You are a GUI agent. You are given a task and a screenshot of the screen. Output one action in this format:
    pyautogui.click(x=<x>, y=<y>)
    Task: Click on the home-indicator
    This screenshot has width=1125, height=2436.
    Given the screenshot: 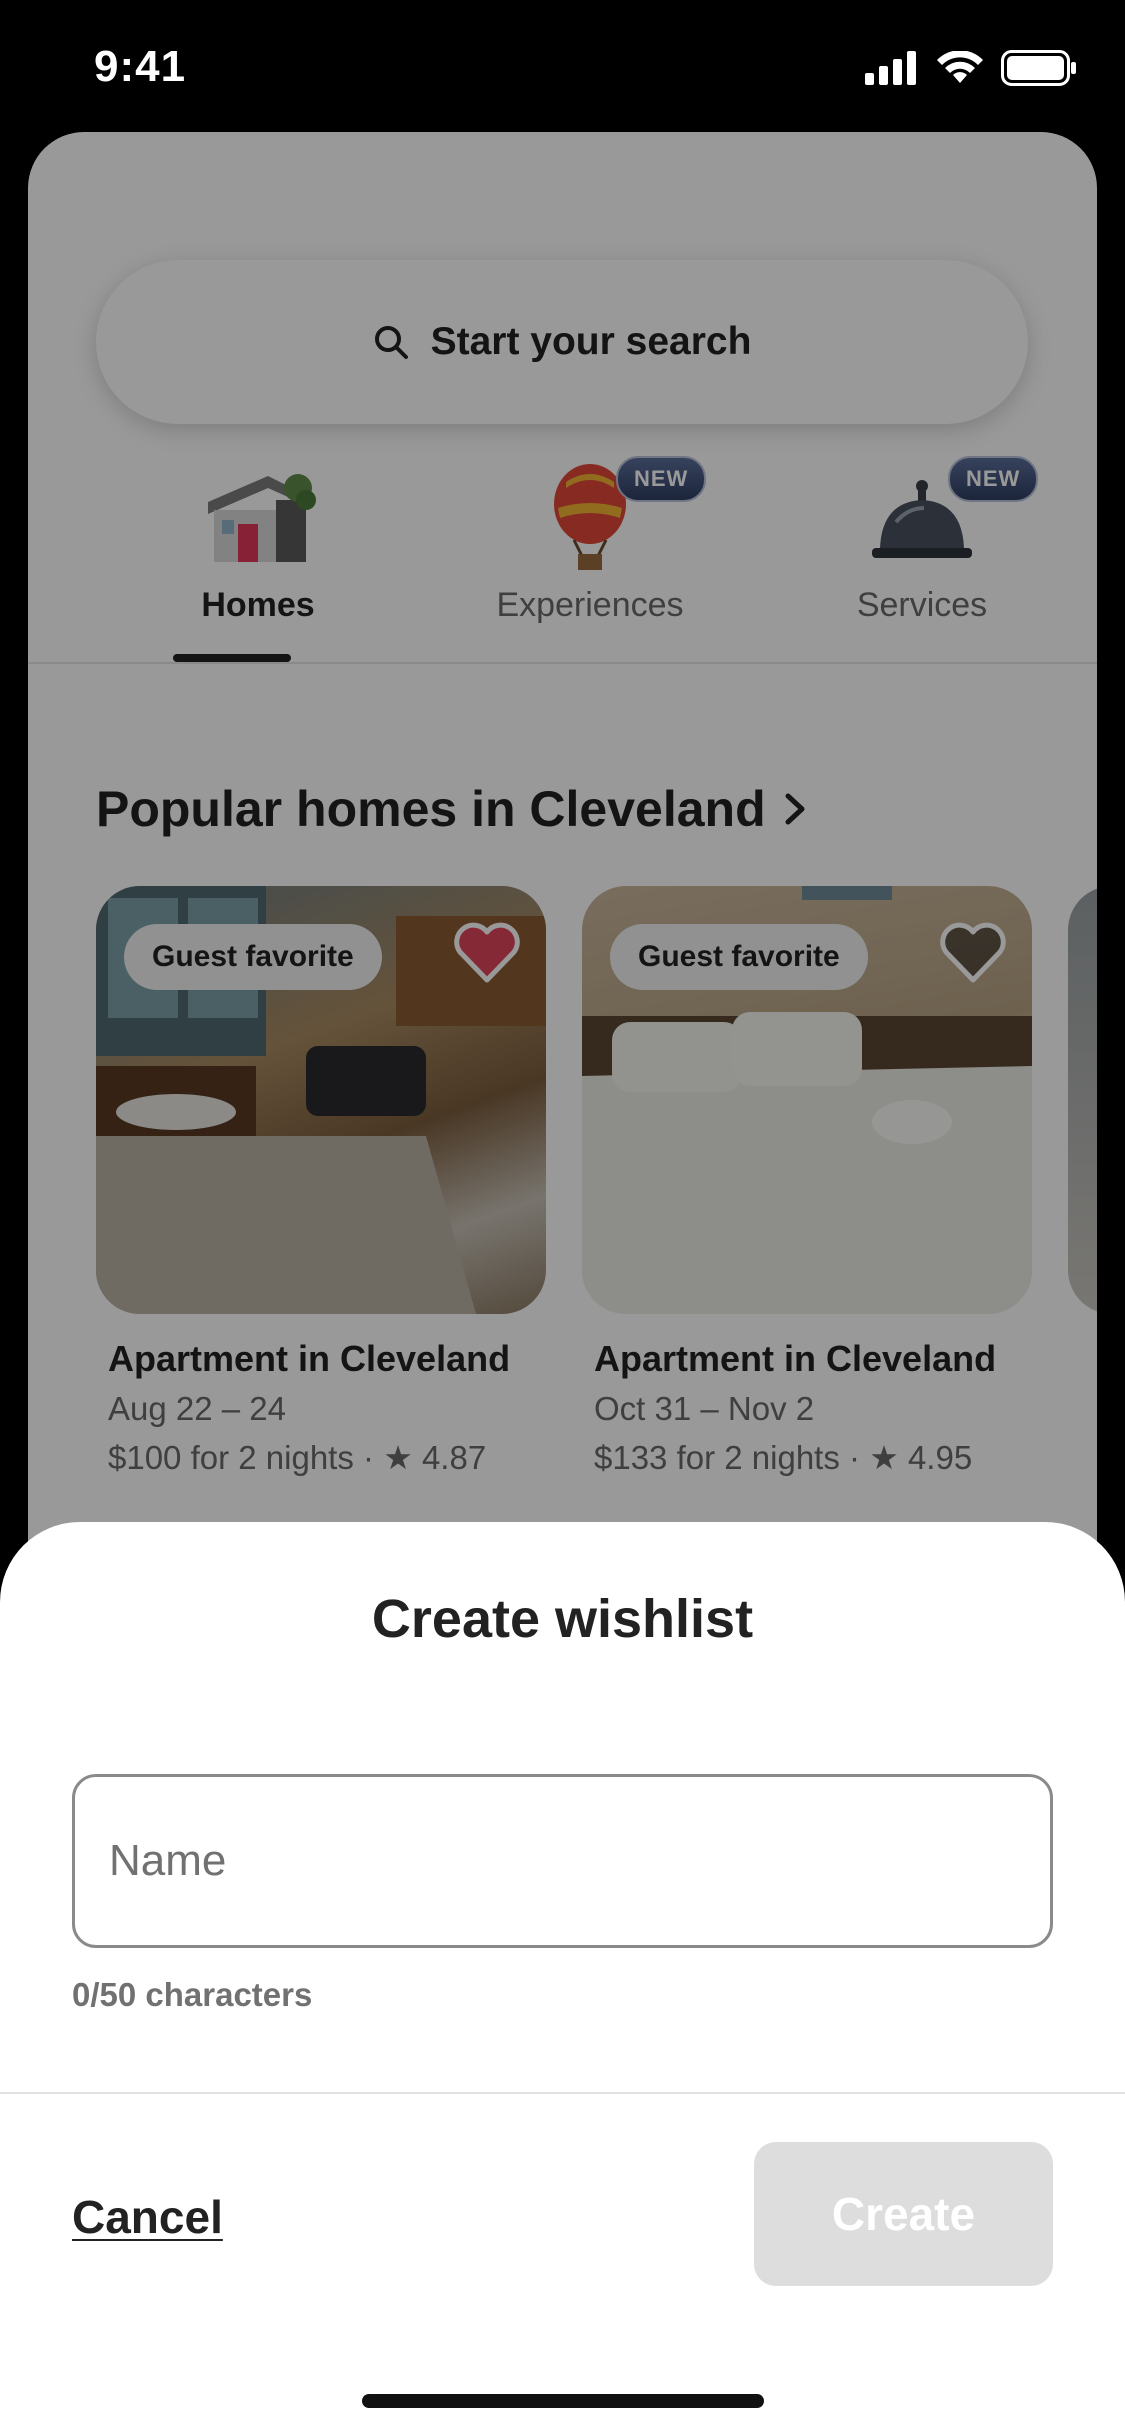 What is the action you would take?
    pyautogui.click(x=563, y=2401)
    